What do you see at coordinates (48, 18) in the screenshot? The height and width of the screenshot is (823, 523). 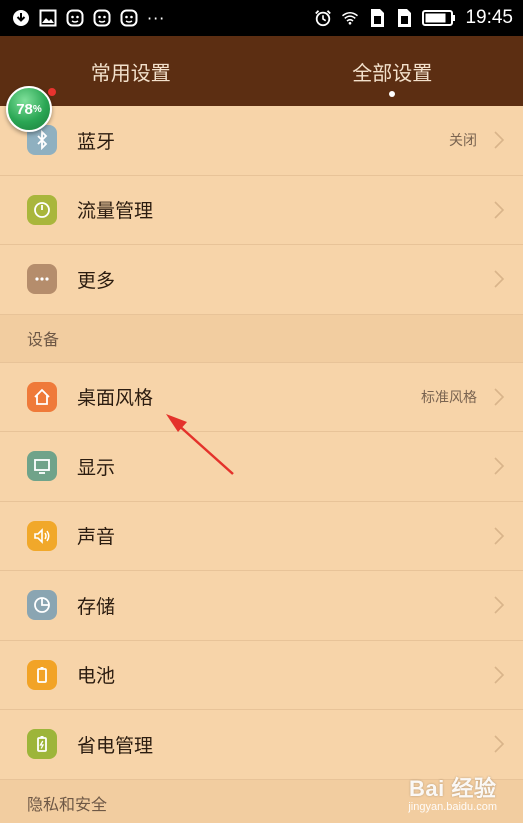 I see `image-icon` at bounding box center [48, 18].